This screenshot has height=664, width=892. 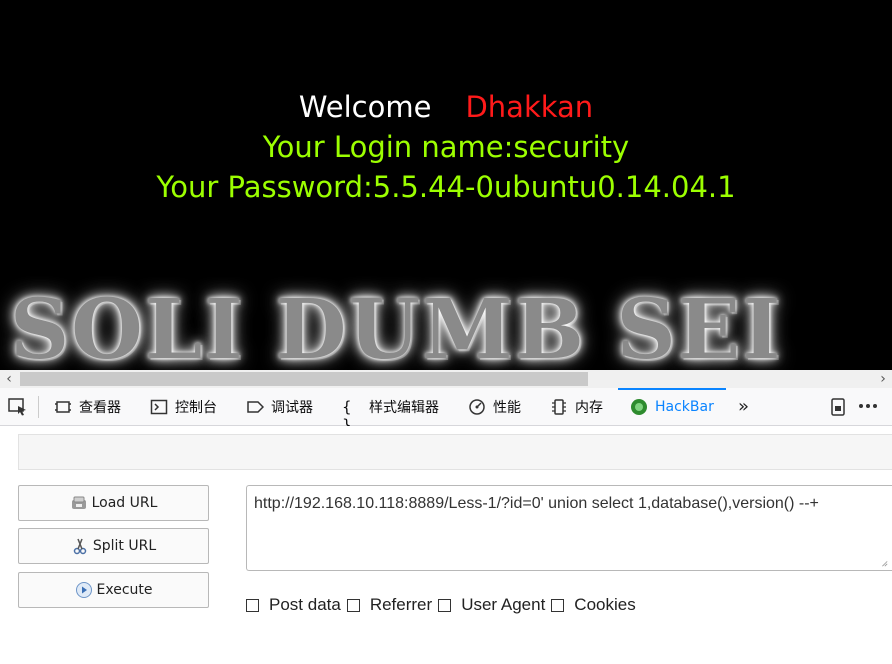 What do you see at coordinates (159, 407) in the screenshot?
I see `console-icon` at bounding box center [159, 407].